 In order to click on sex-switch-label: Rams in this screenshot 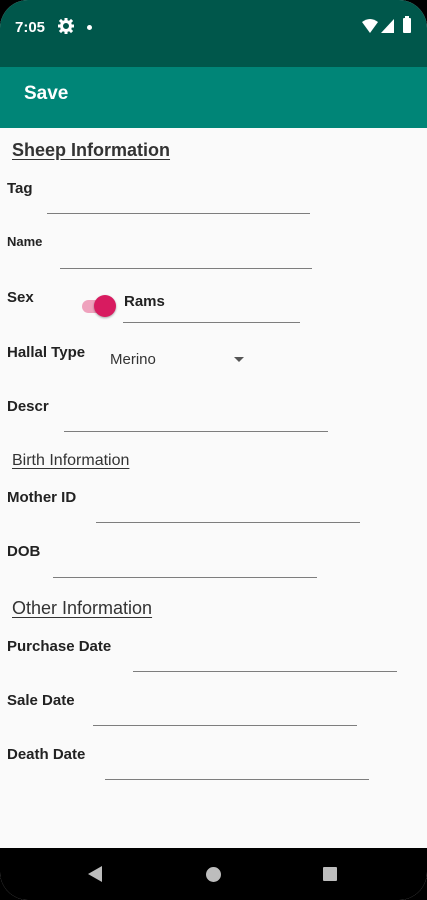, I will do `click(144, 301)`.